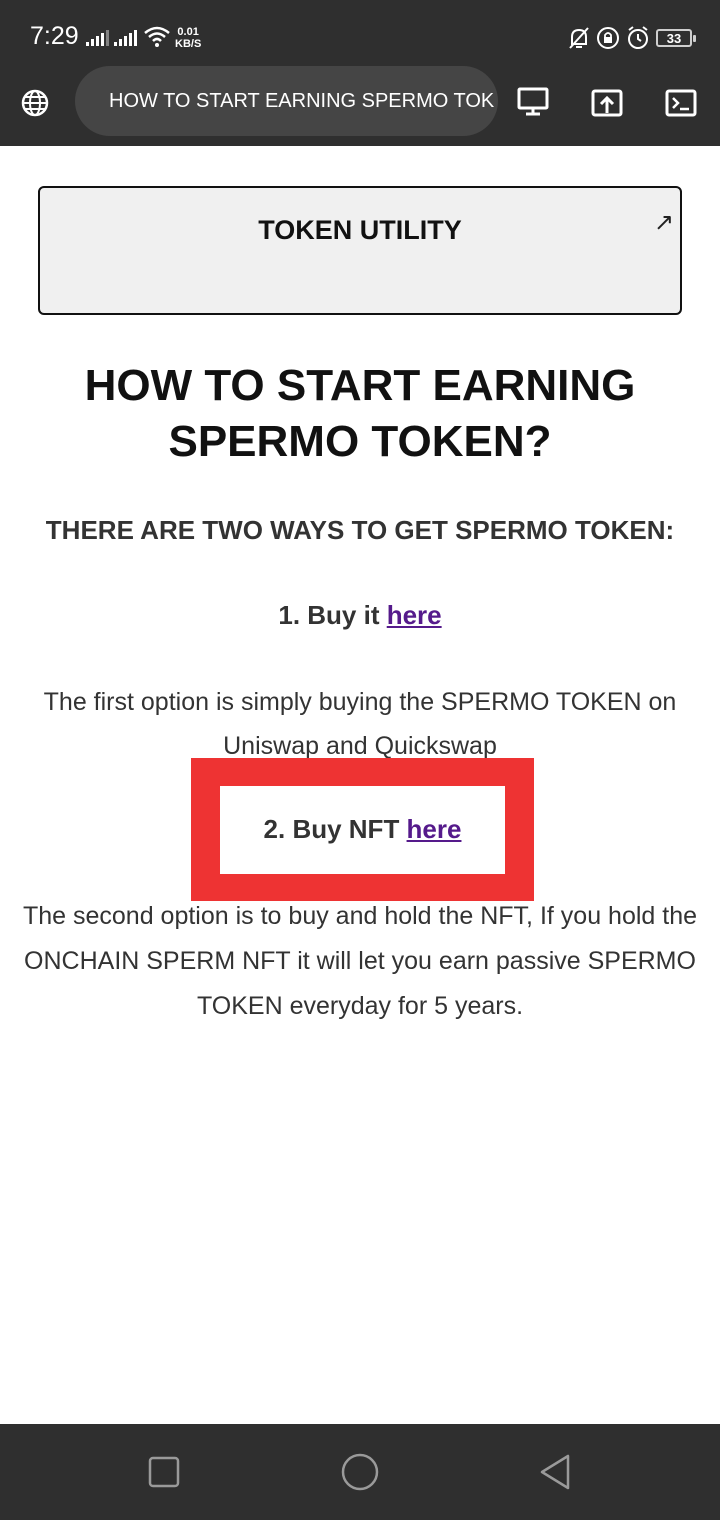 The width and height of the screenshot is (720, 1520). Describe the element at coordinates (35, 103) in the screenshot. I see `globe-icon` at that location.